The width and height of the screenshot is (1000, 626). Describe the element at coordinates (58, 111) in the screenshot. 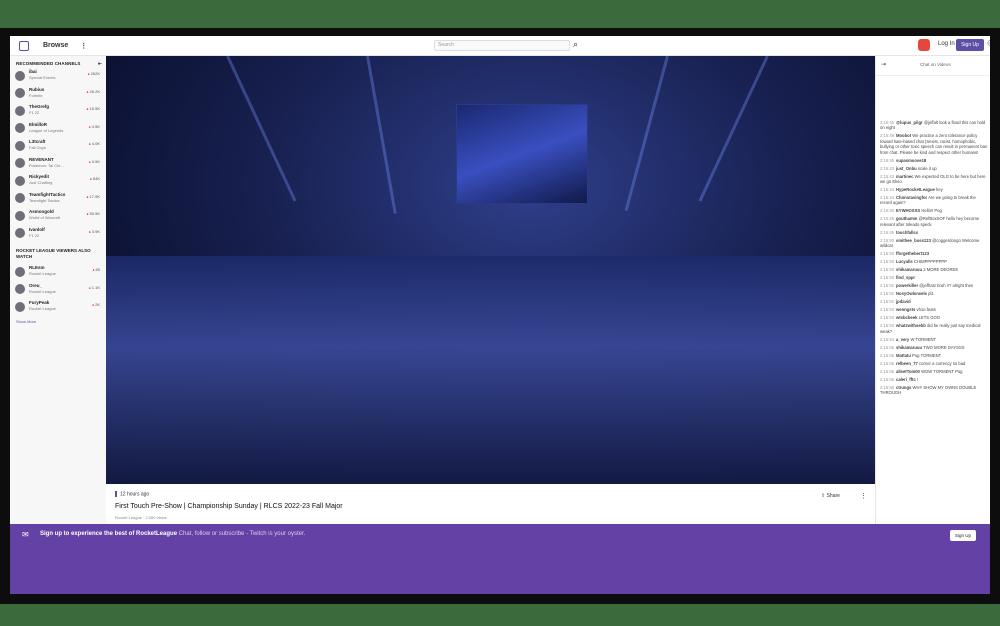

I see `channel-item: TheGrefgF1 22 16.5K` at that location.